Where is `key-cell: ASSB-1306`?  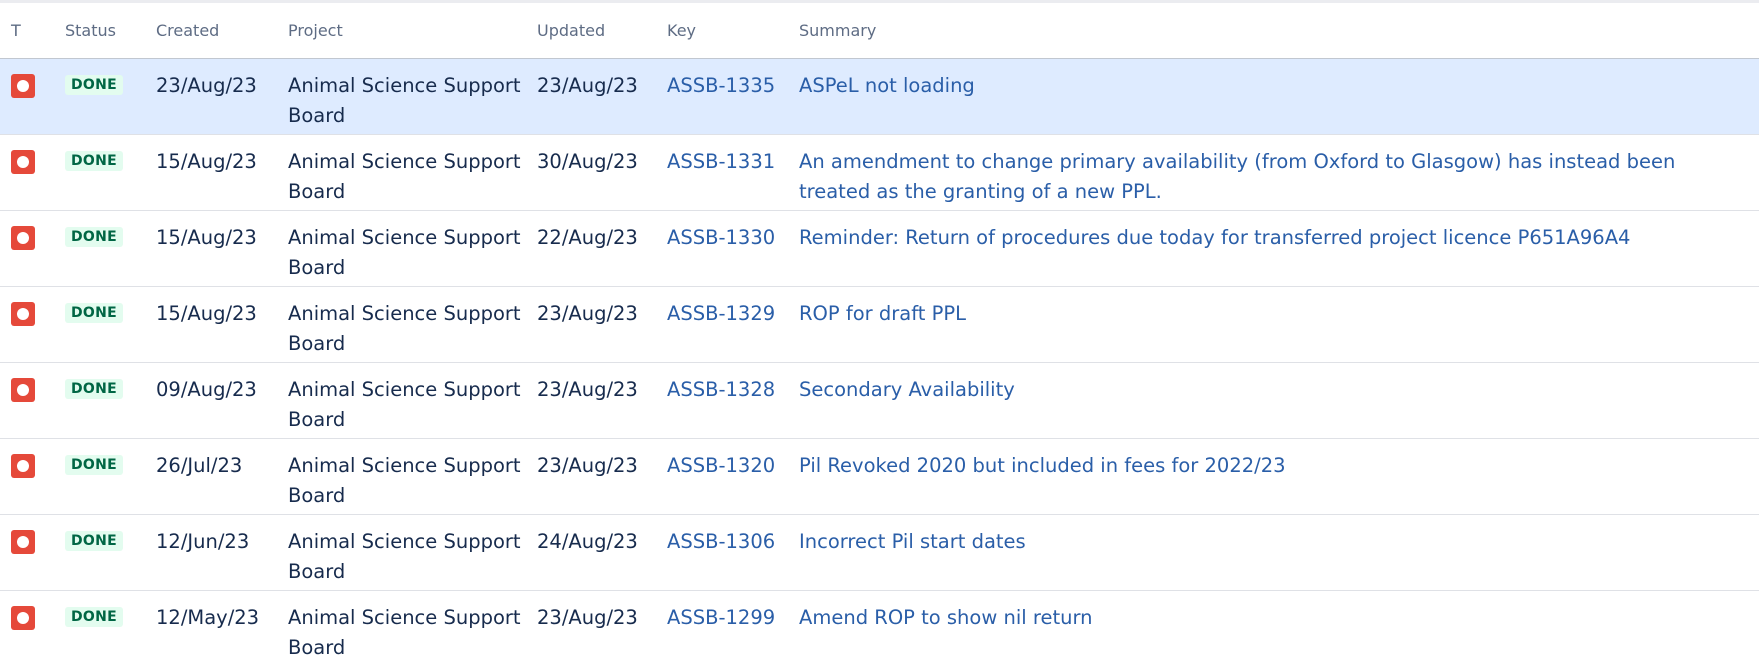 key-cell: ASSB-1306 is located at coordinates (733, 552).